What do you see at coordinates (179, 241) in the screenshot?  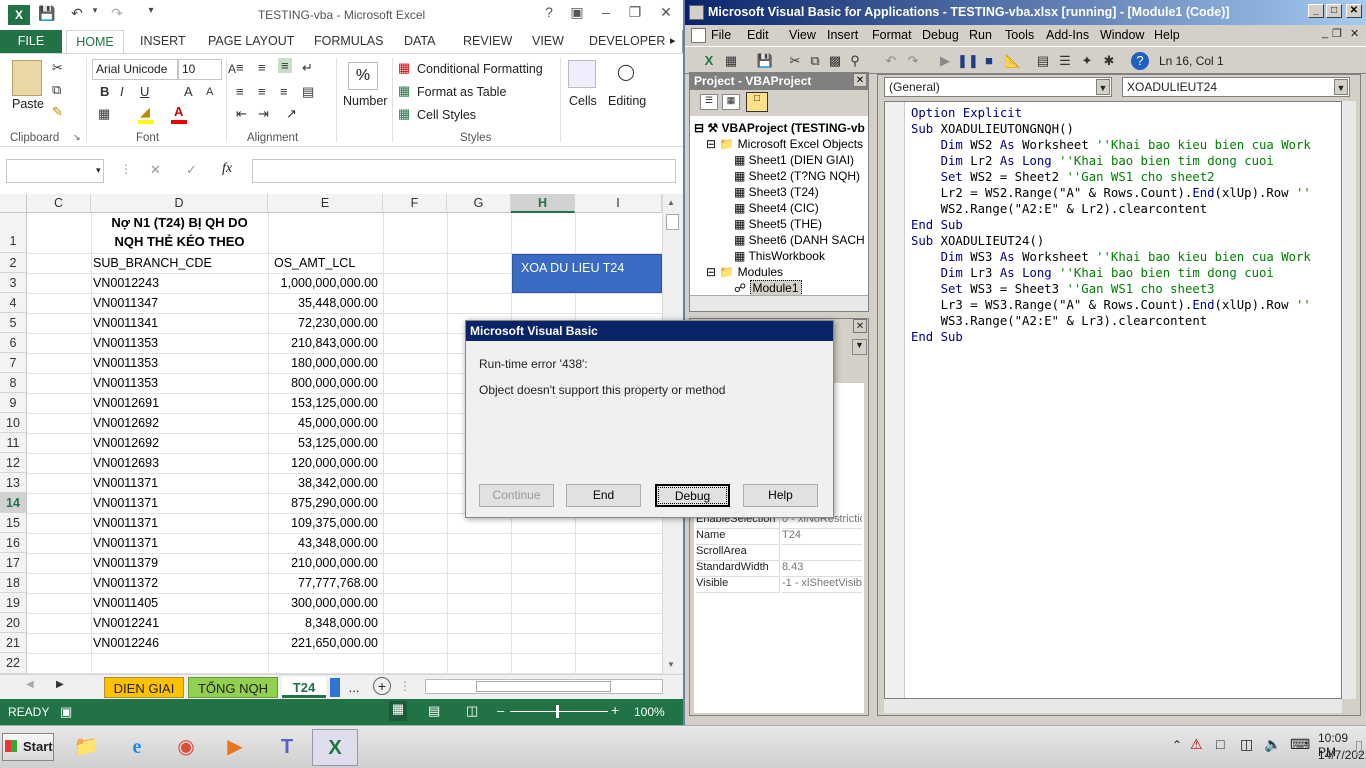 I see `header-title-line2: NQH THẺ KÉO THEO` at bounding box center [179, 241].